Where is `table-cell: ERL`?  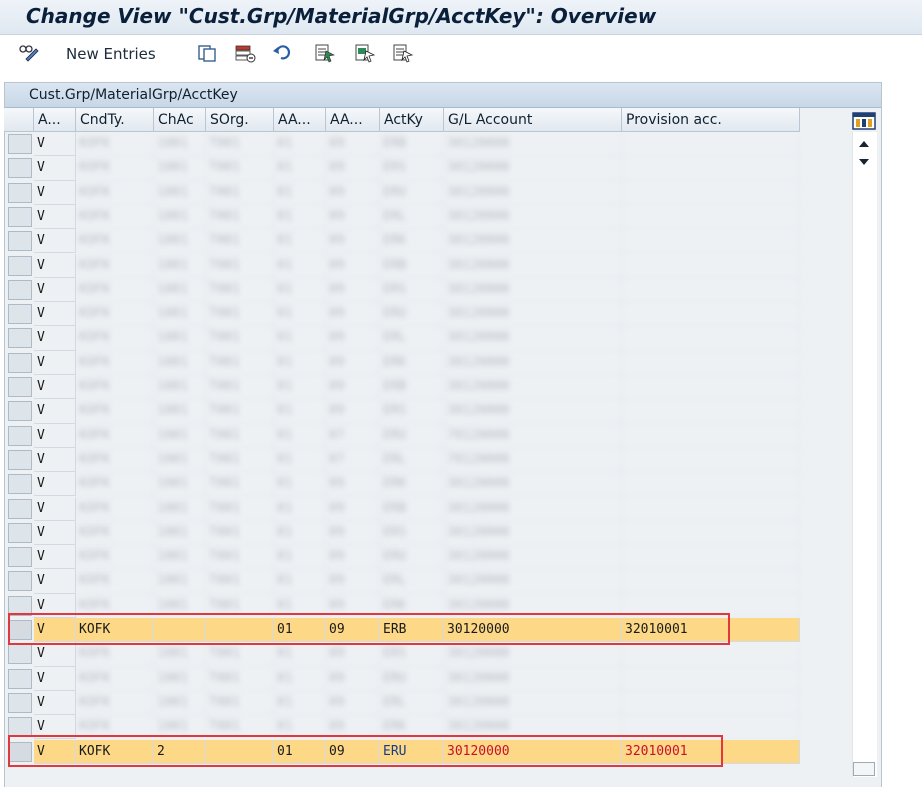 table-cell: ERL is located at coordinates (412, 703).